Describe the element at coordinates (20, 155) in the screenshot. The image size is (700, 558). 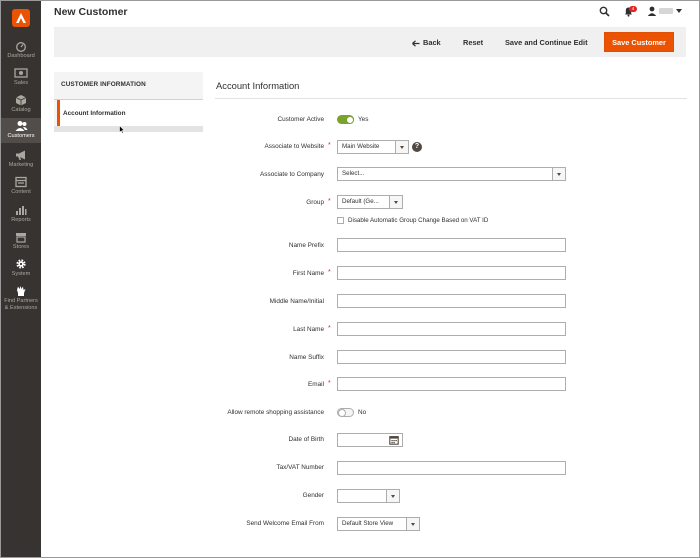
I see `megaphone-icon` at that location.